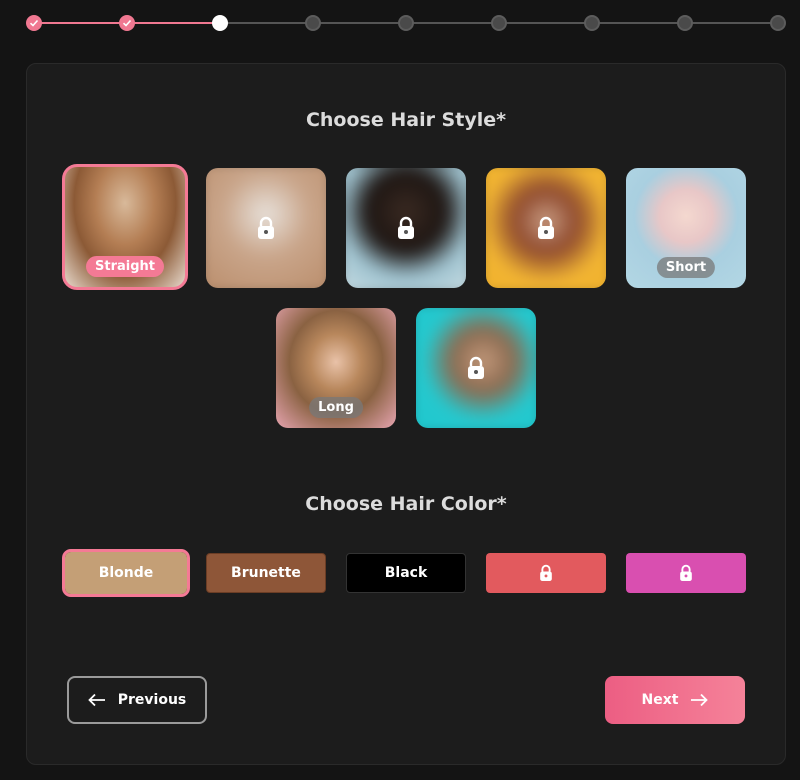 The height and width of the screenshot is (780, 800). Describe the element at coordinates (336, 407) in the screenshot. I see `tile-label: Long` at that location.